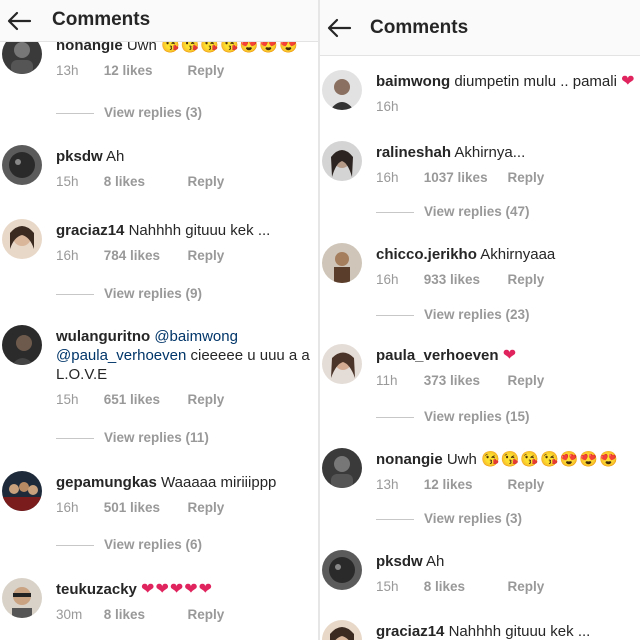 The height and width of the screenshot is (640, 640). Describe the element at coordinates (477, 314) in the screenshot. I see `view-replies-link: View replies (23)` at that location.